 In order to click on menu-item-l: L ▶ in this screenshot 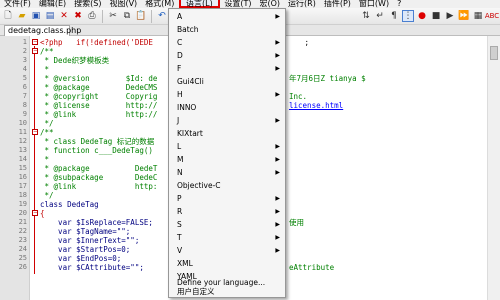, I will do `click(227, 146)`.